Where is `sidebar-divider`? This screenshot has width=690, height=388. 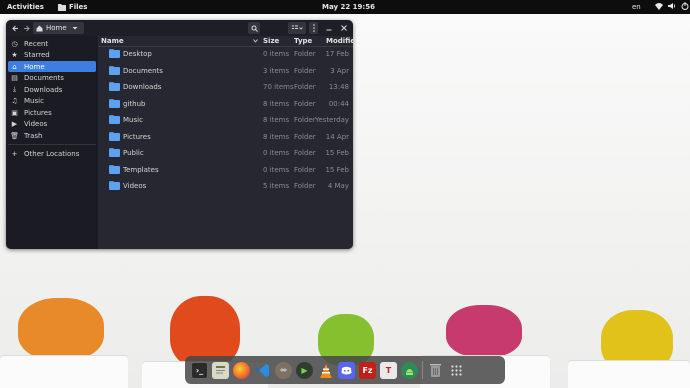 sidebar-divider is located at coordinates (52, 144).